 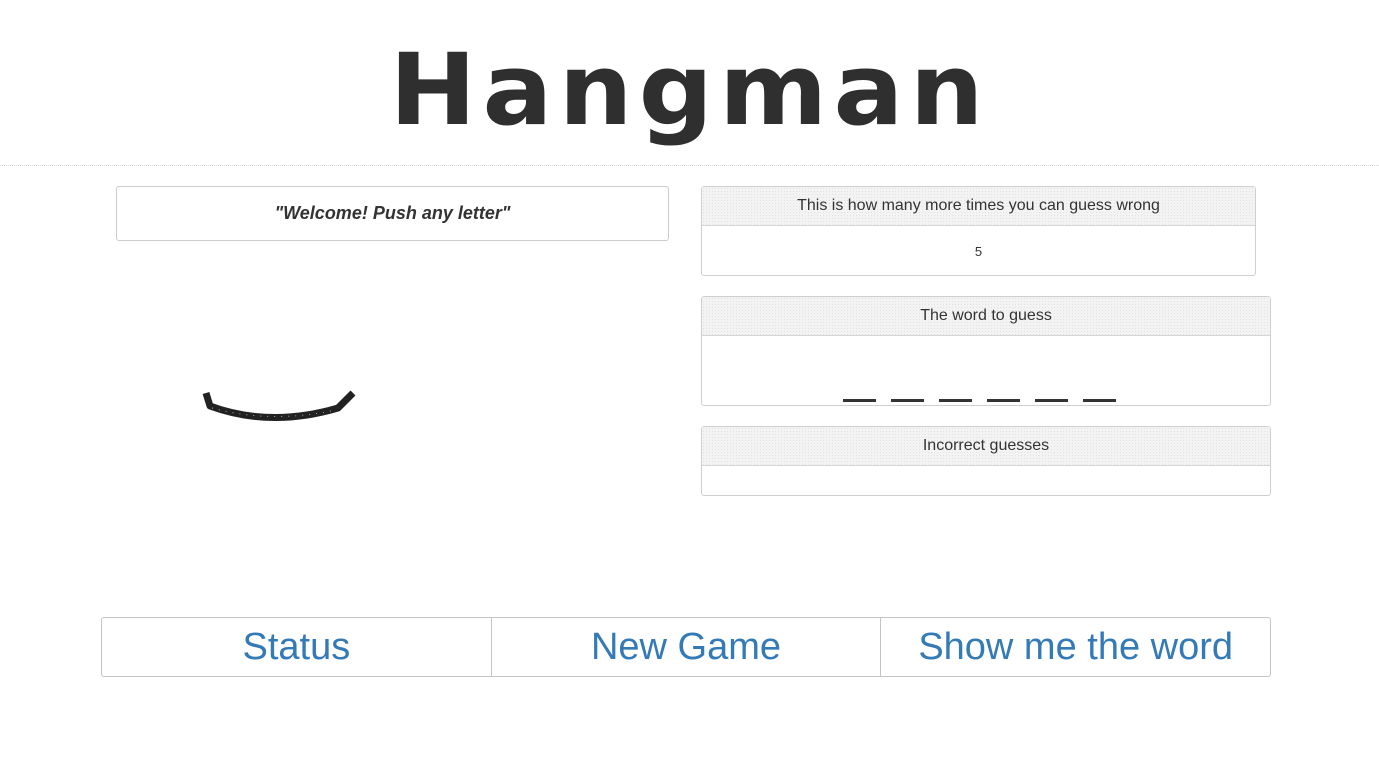 What do you see at coordinates (392, 213) in the screenshot?
I see `status-message: "Welcome! Push any letter"` at bounding box center [392, 213].